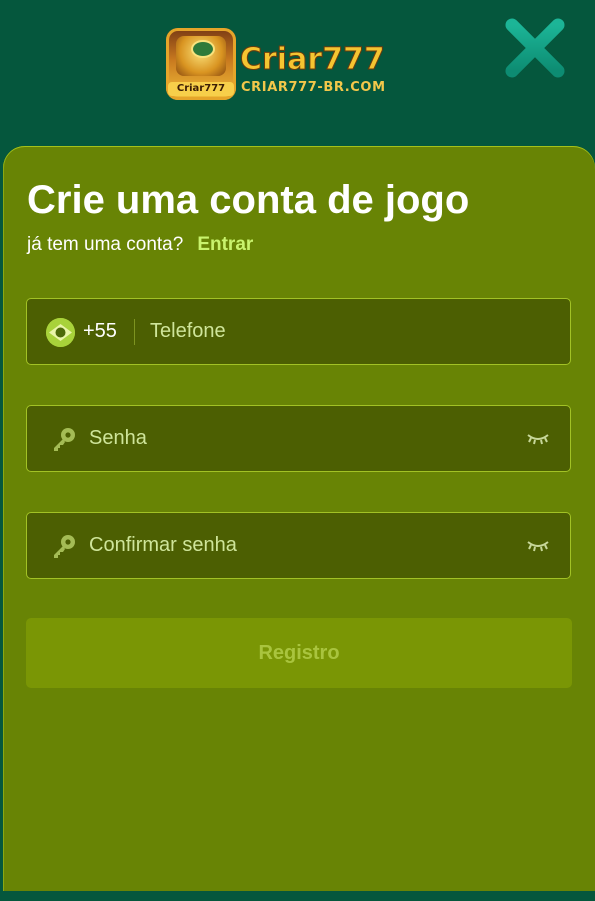 This screenshot has height=901, width=595. What do you see at coordinates (297, 896) in the screenshot?
I see `bottom-strip` at bounding box center [297, 896].